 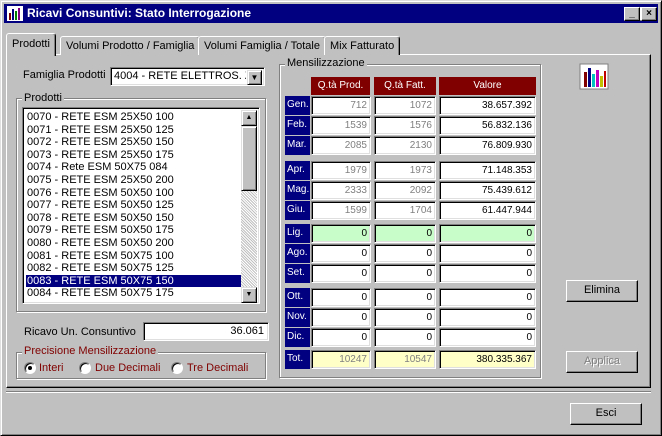 I want to click on month-label: Gen., so click(x=297, y=105).